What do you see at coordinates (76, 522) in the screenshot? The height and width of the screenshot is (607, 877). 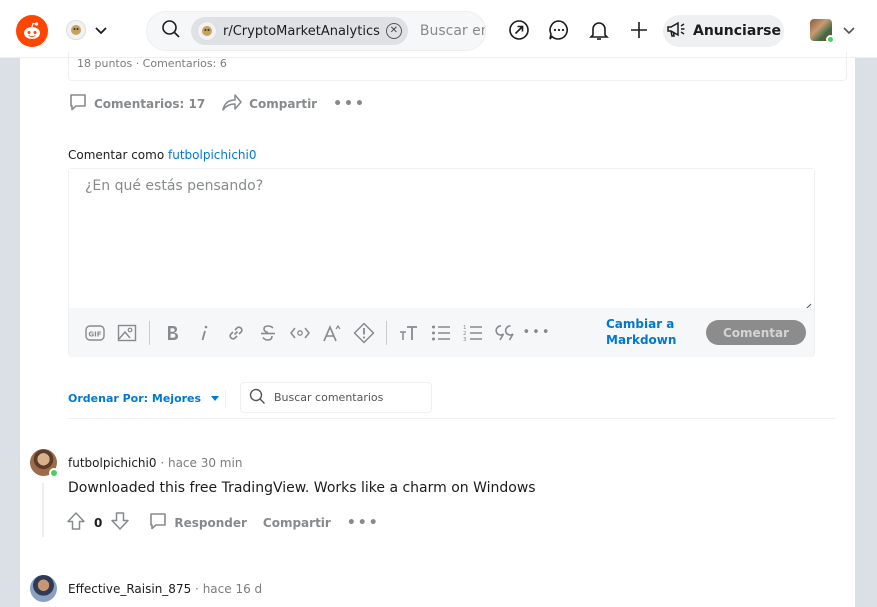 I see `upvote-icon` at bounding box center [76, 522].